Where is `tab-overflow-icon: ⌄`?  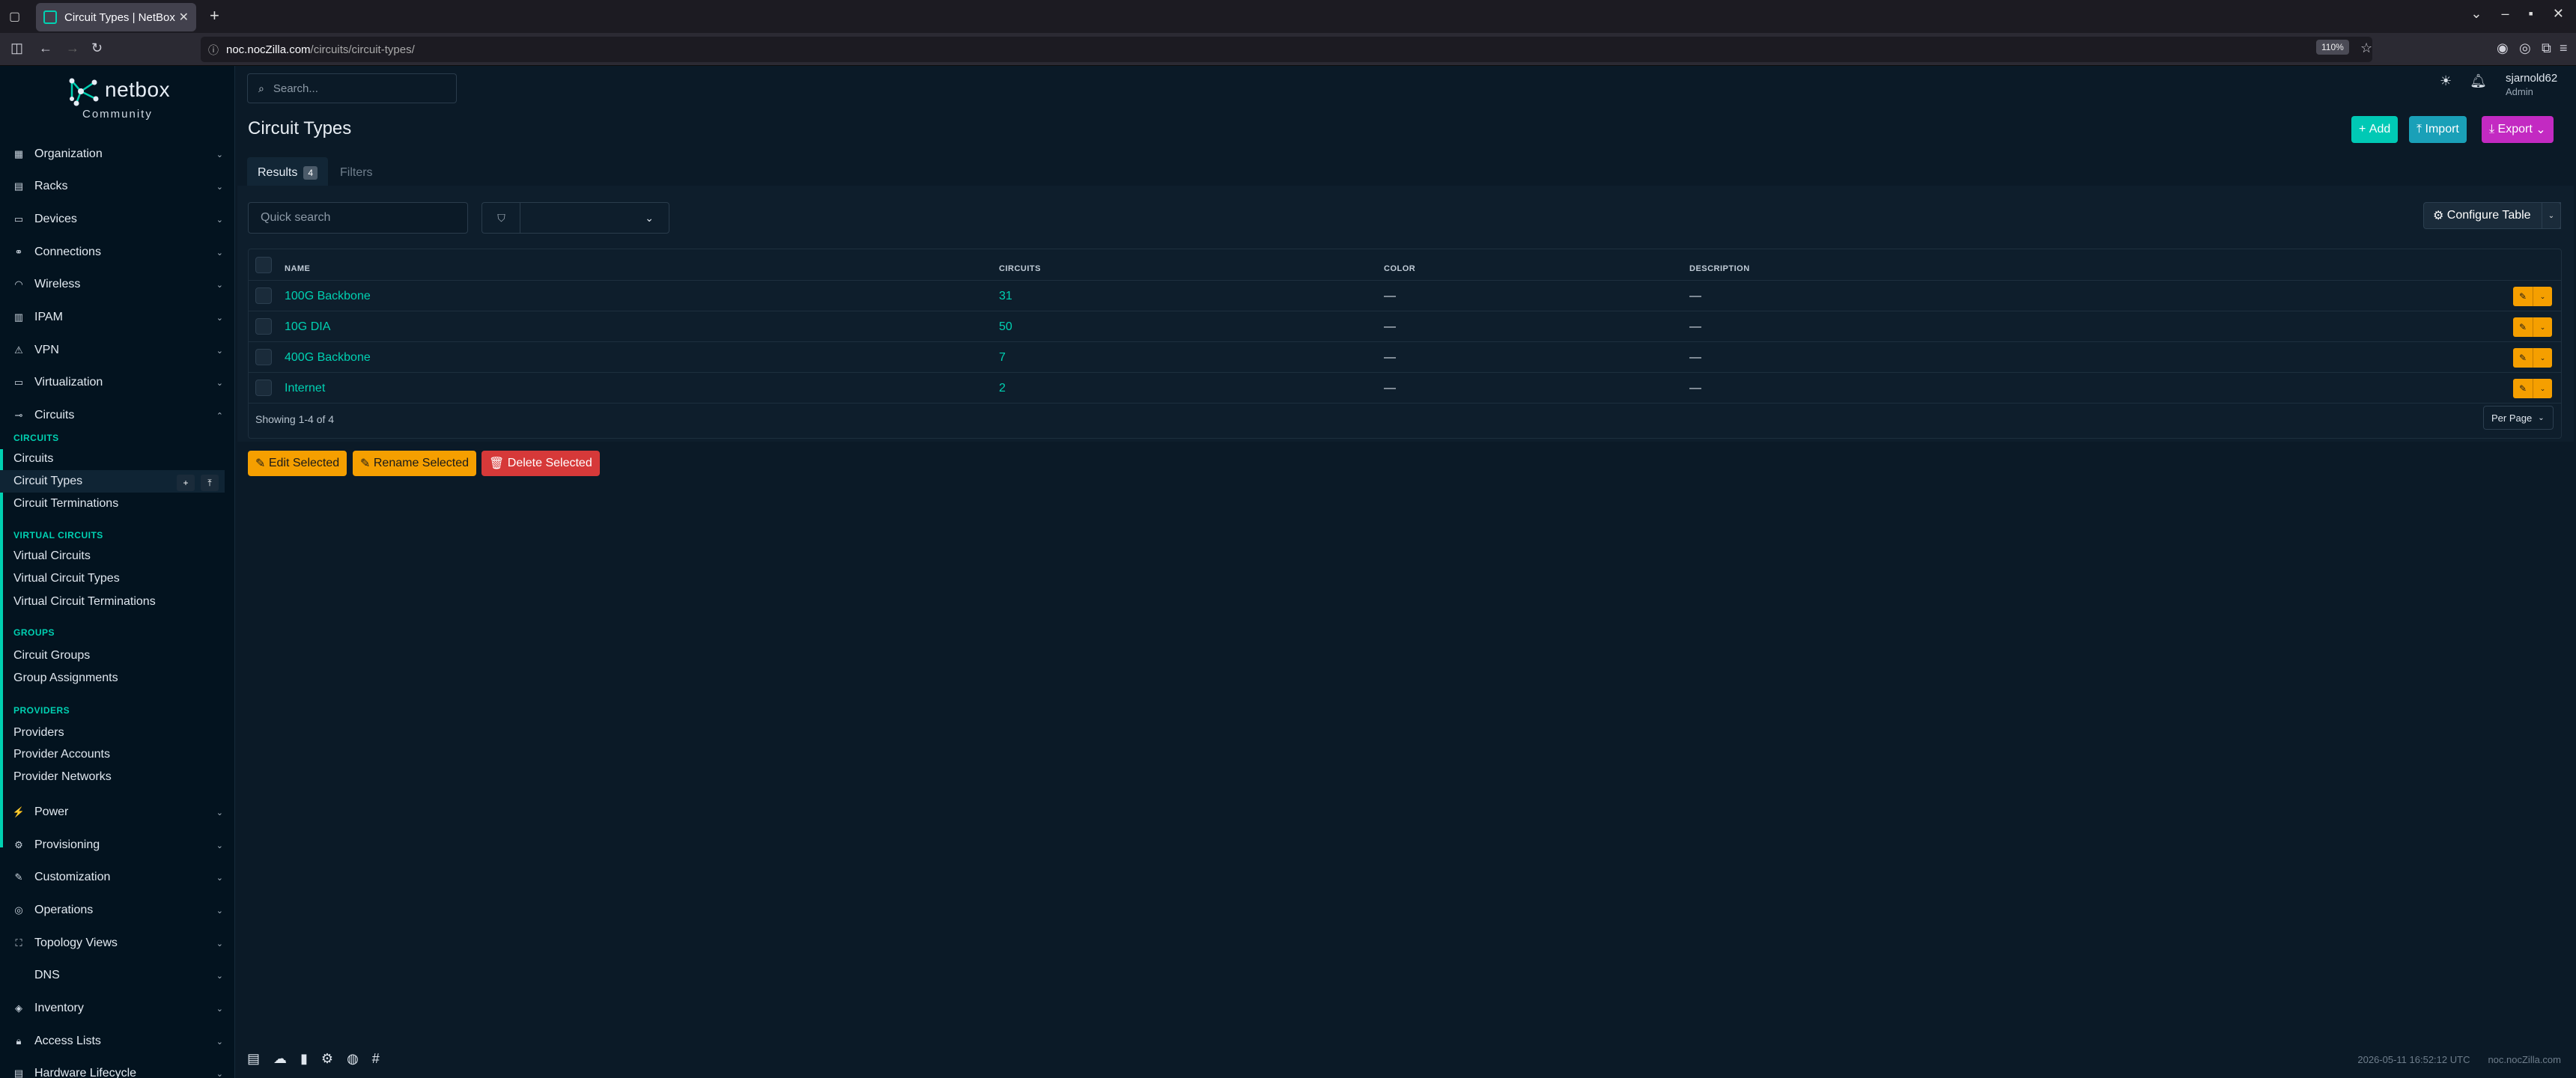
tab-overflow-icon: ⌄ is located at coordinates (2476, 14).